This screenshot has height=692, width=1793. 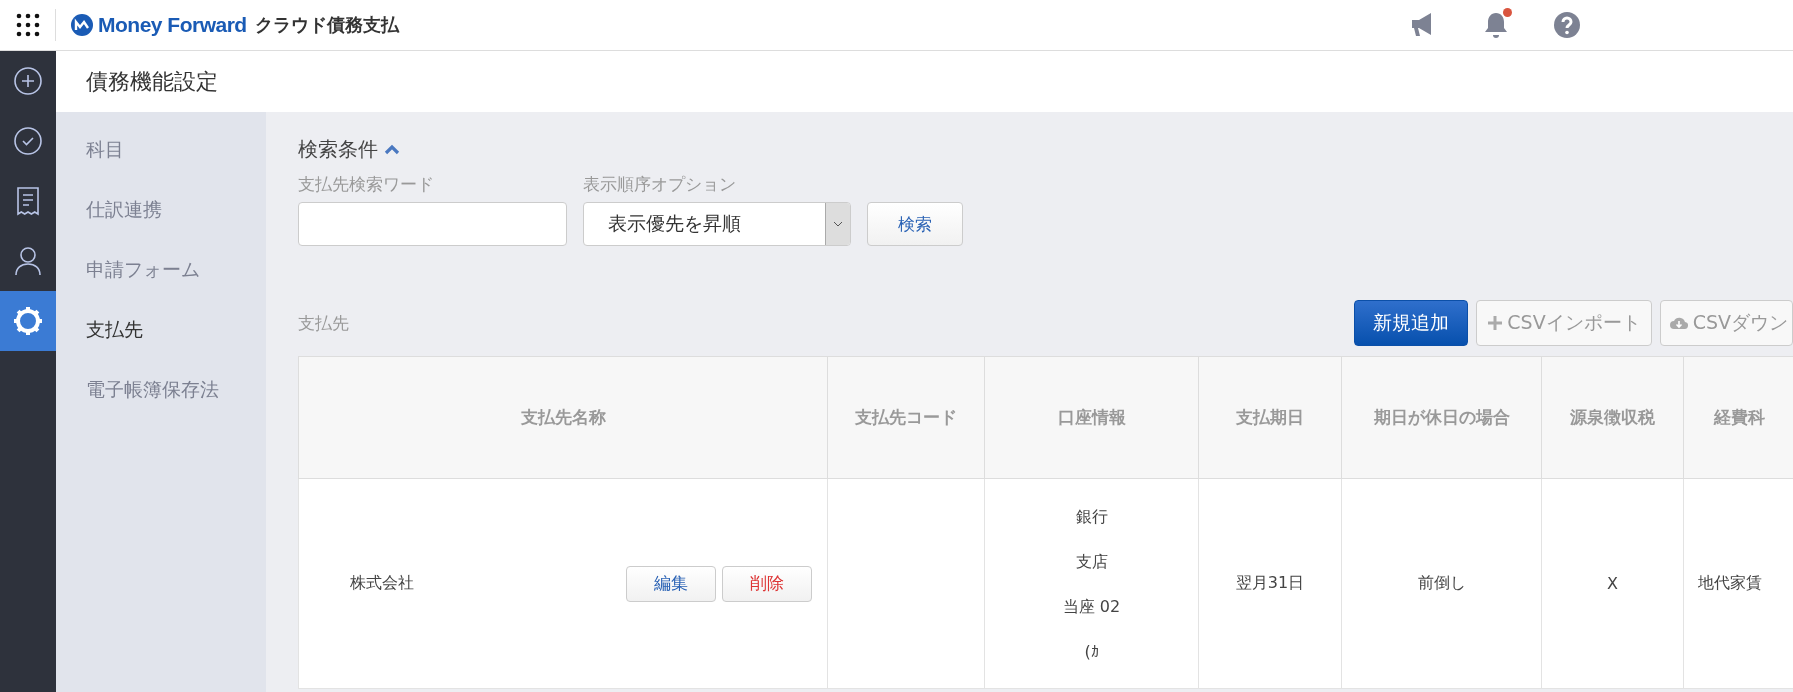 What do you see at coordinates (161, 150) in the screenshot?
I see `subnav-item: 科目` at bounding box center [161, 150].